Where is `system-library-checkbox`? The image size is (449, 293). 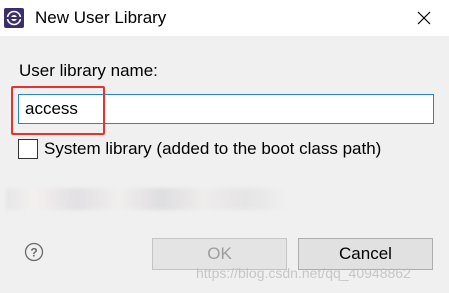 system-library-checkbox is located at coordinates (28, 149).